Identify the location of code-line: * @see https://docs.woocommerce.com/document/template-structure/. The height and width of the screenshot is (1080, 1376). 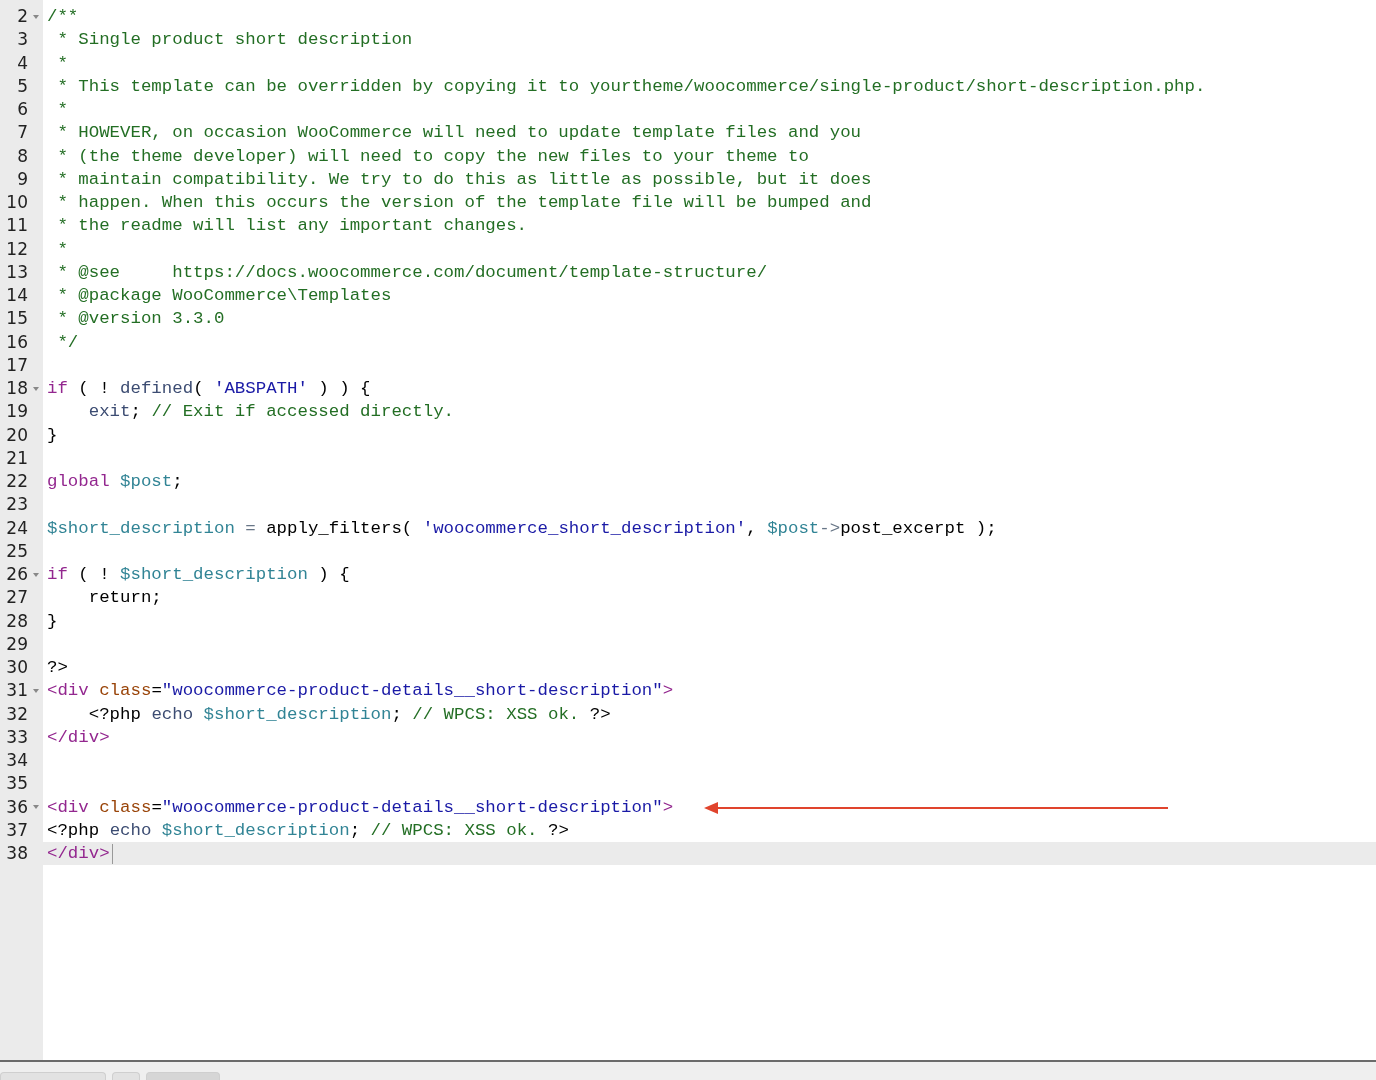
(412, 272).